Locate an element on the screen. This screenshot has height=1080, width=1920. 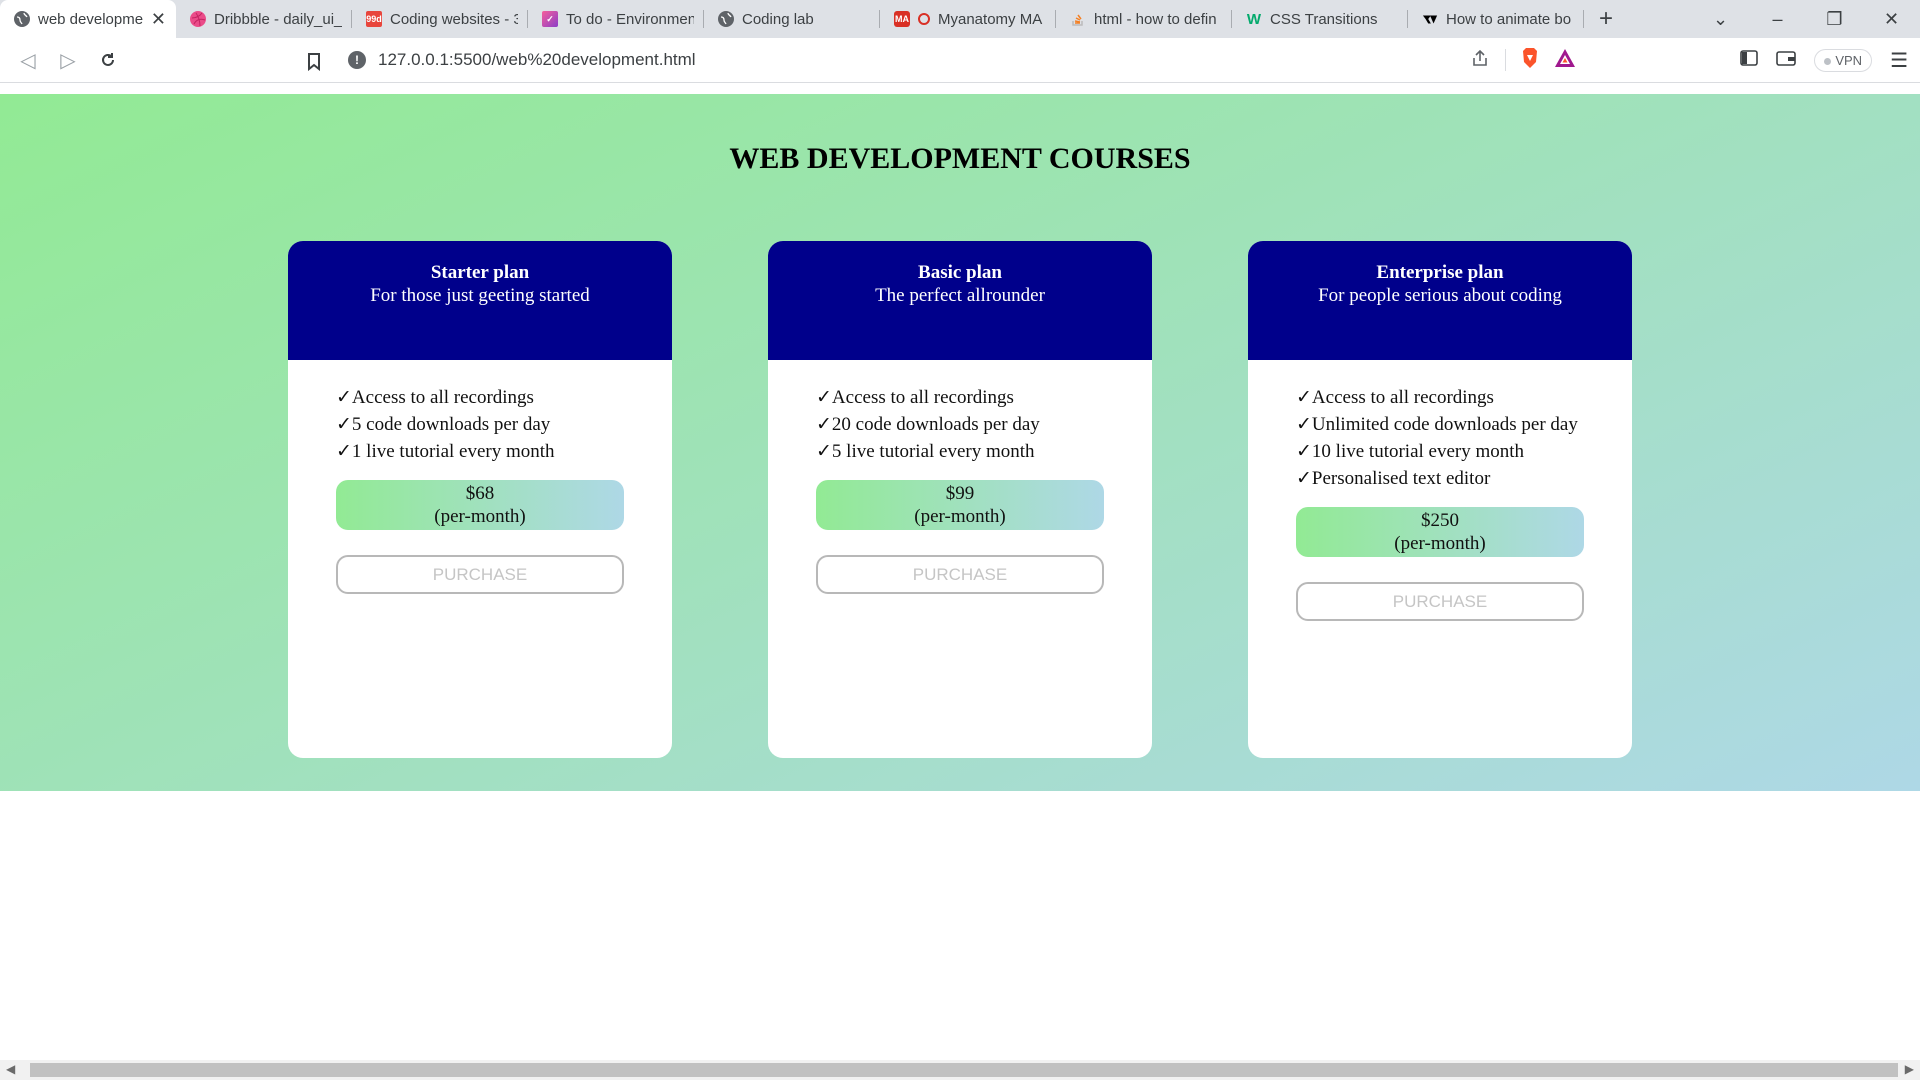
price-box: $250 (per-month) is located at coordinates (1440, 532).